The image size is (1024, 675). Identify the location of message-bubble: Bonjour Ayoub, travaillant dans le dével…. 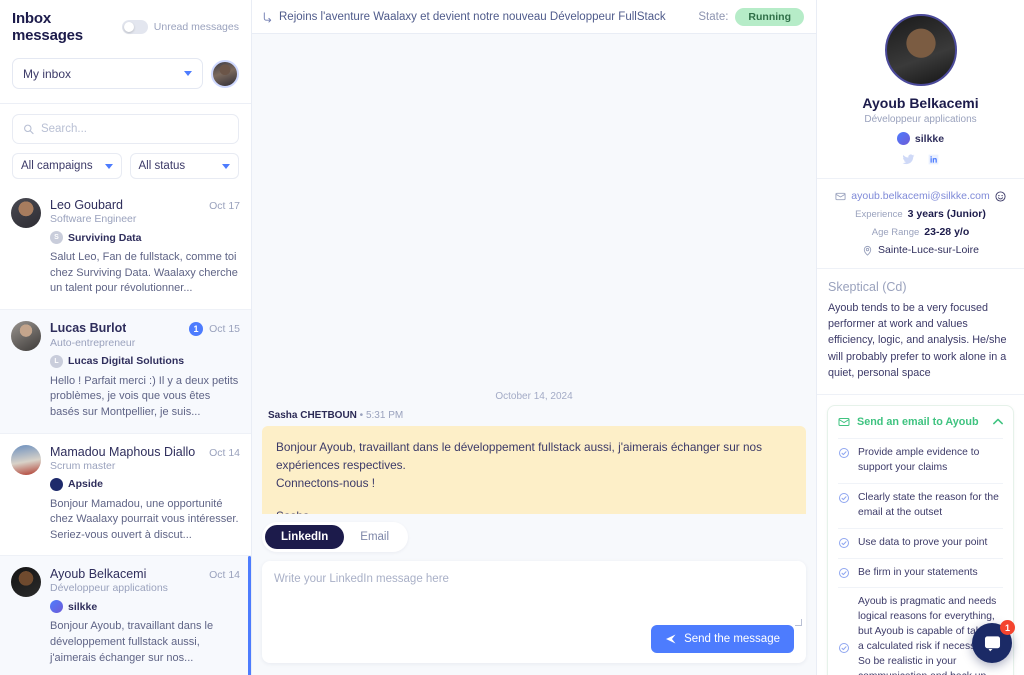
(534, 470).